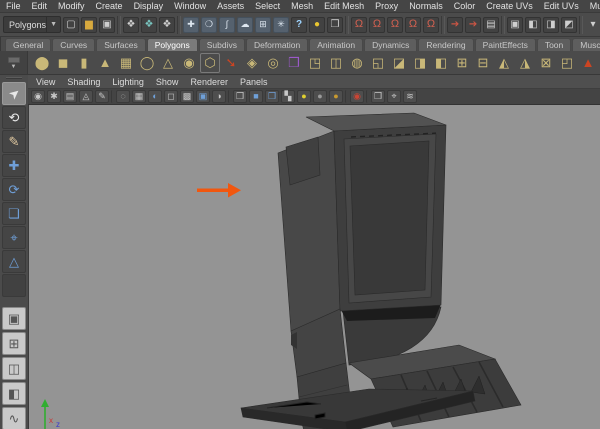 This screenshot has width=600, height=429. Describe the element at coordinates (336, 44) in the screenshot. I see `tab-animation: Animation` at that location.